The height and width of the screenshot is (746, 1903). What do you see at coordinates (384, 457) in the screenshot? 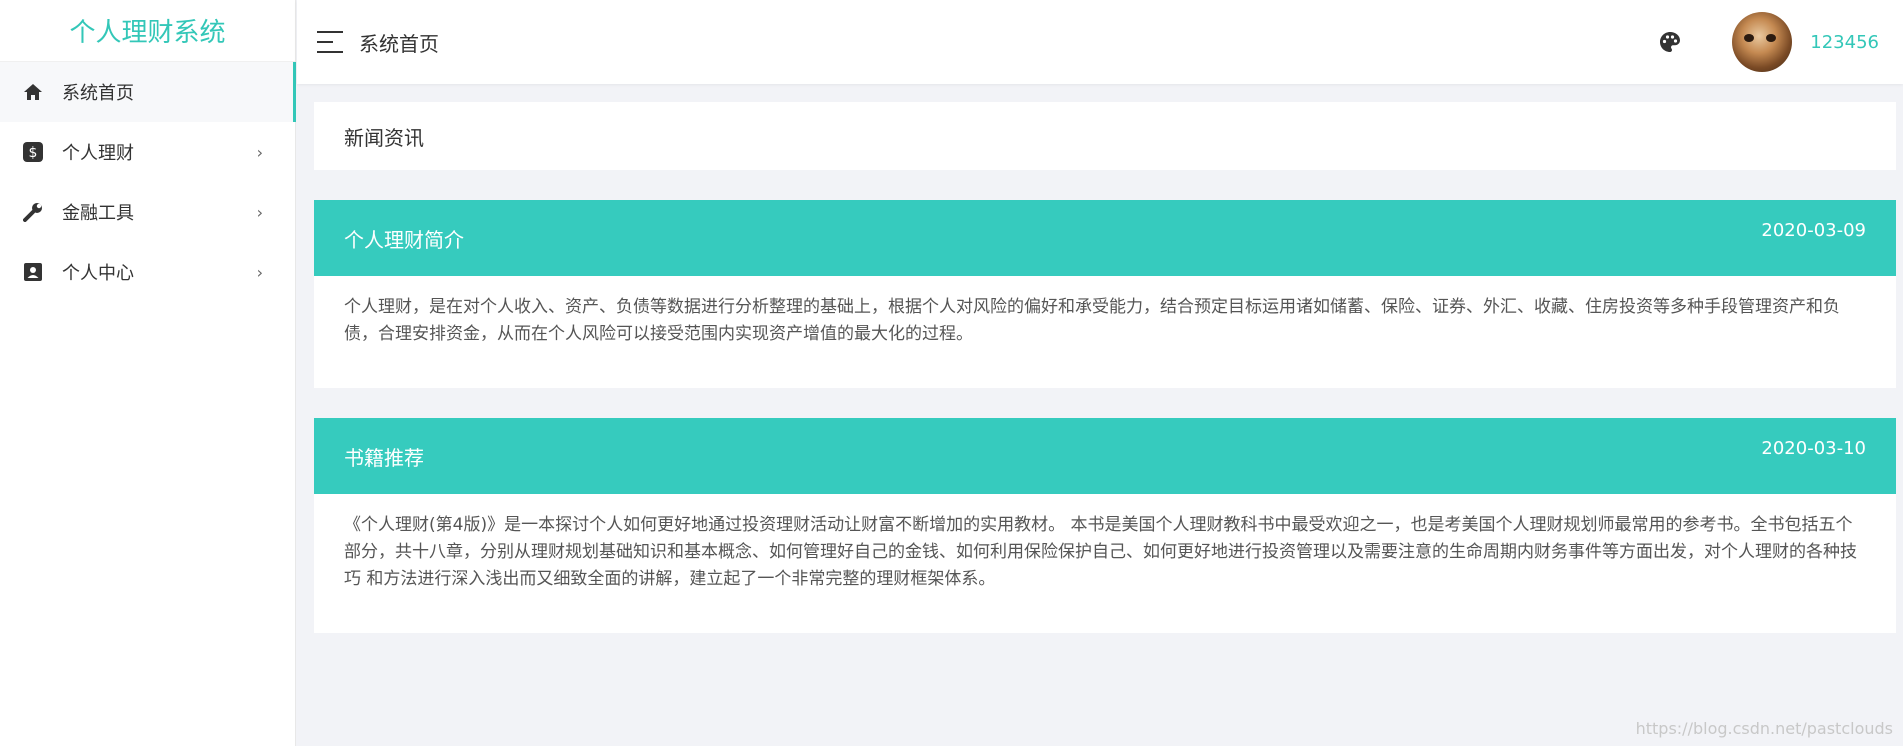
I see `news-card-title: 书籍推荐` at bounding box center [384, 457].